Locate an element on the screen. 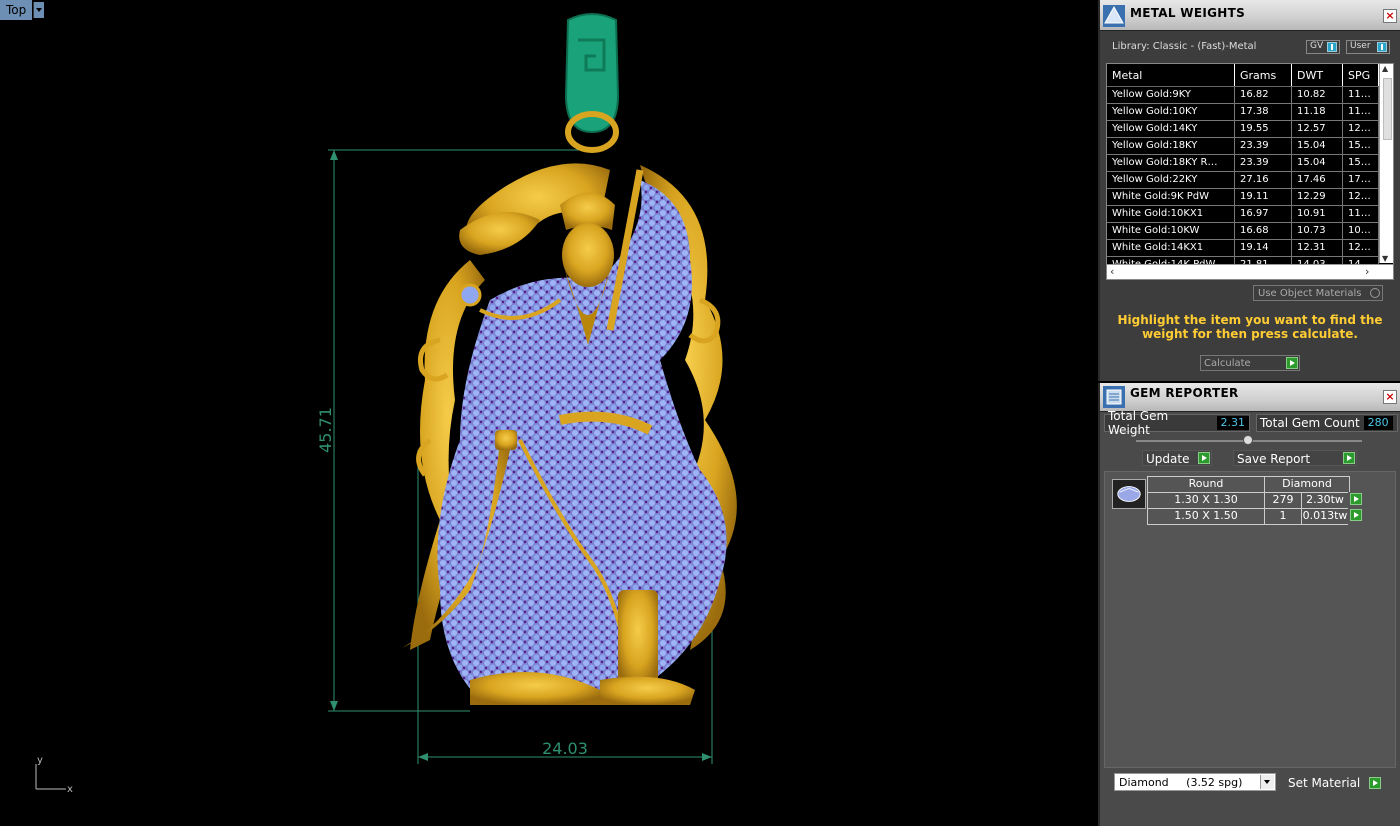 Image resolution: width=1400 pixels, height=826 pixels. col-dwt: DWT is located at coordinates (1317, 75).